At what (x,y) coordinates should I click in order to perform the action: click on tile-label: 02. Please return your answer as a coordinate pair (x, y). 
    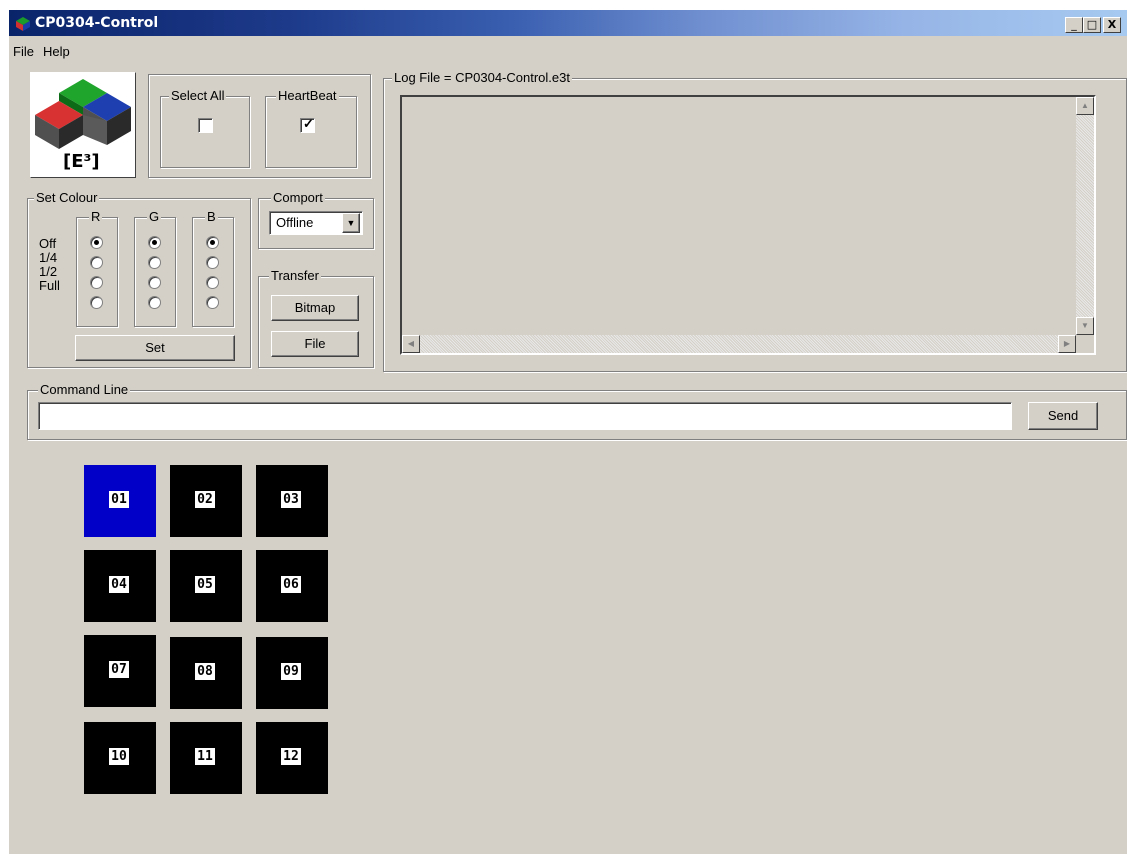
    Looking at the image, I should click on (205, 499).